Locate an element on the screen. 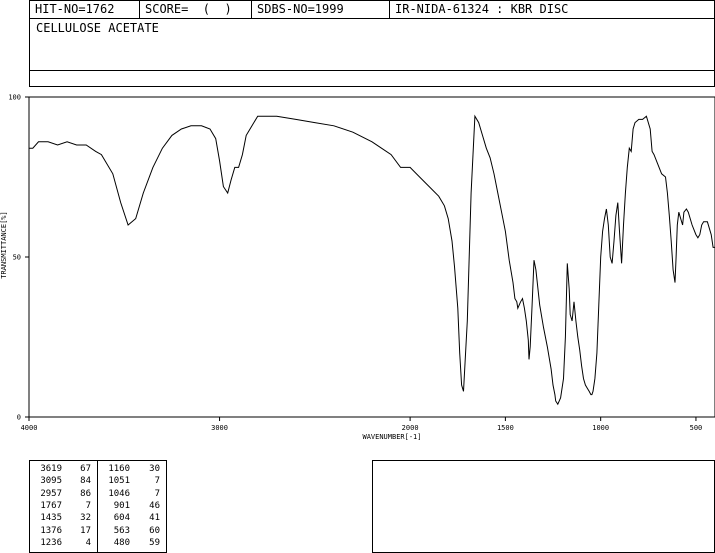 This screenshot has height=553, width=715. peak-wavenumber: 604 is located at coordinates (121, 518).